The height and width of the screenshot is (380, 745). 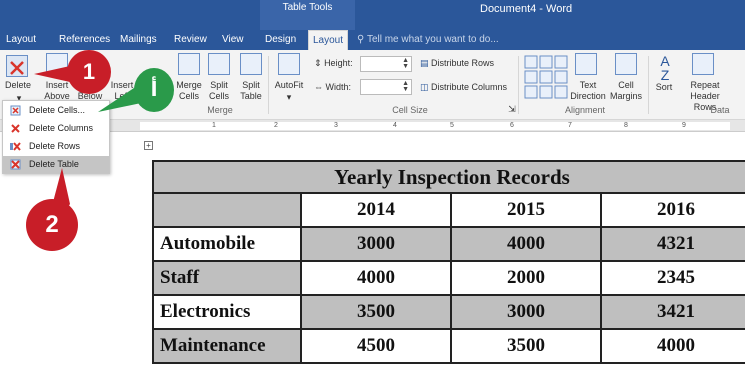 I want to click on callout-1-arrow, so click(x=52, y=74).